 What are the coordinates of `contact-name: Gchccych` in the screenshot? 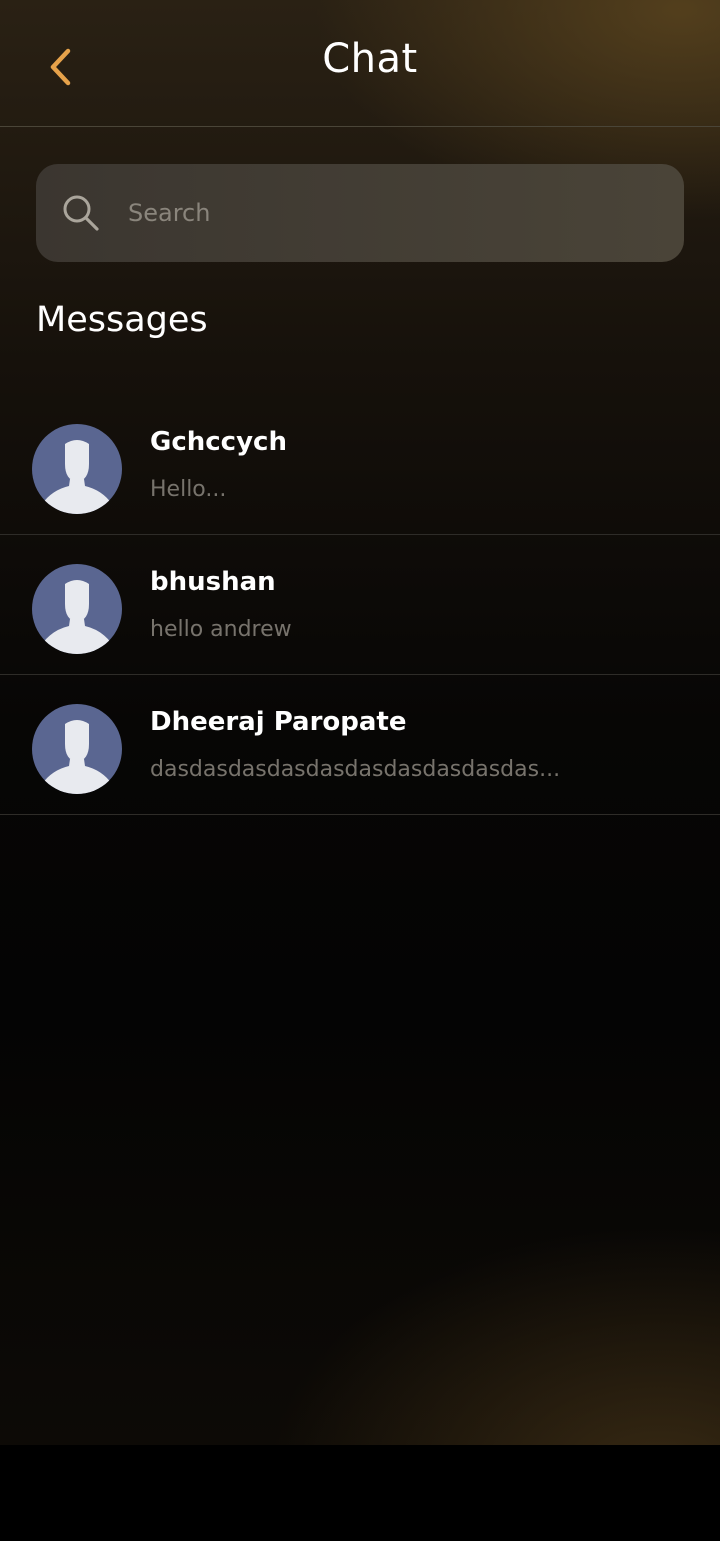 It's located at (218, 442).